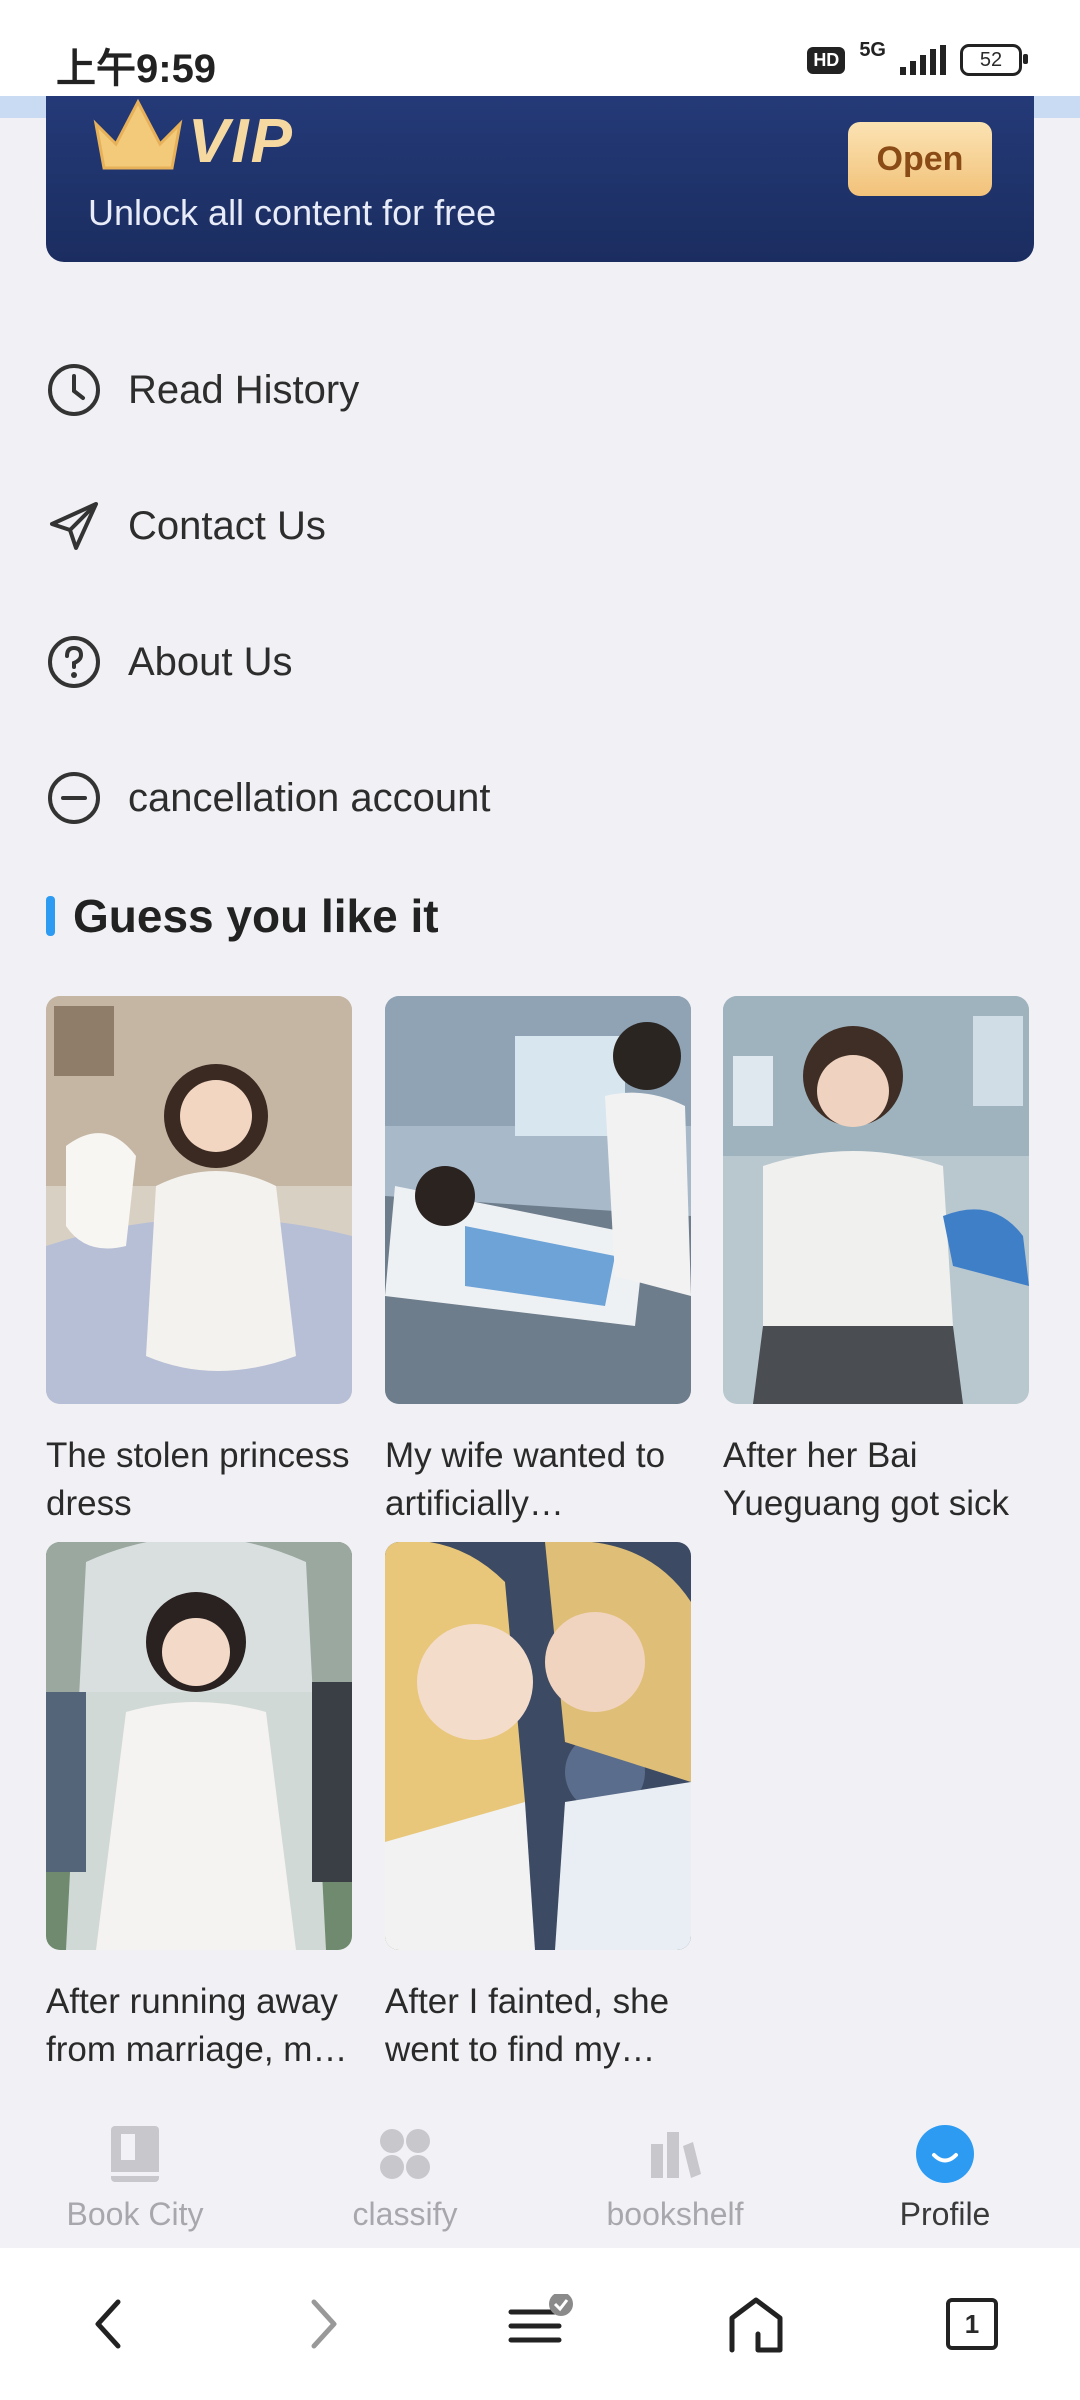  I want to click on bookshelf-icon, so click(675, 2154).